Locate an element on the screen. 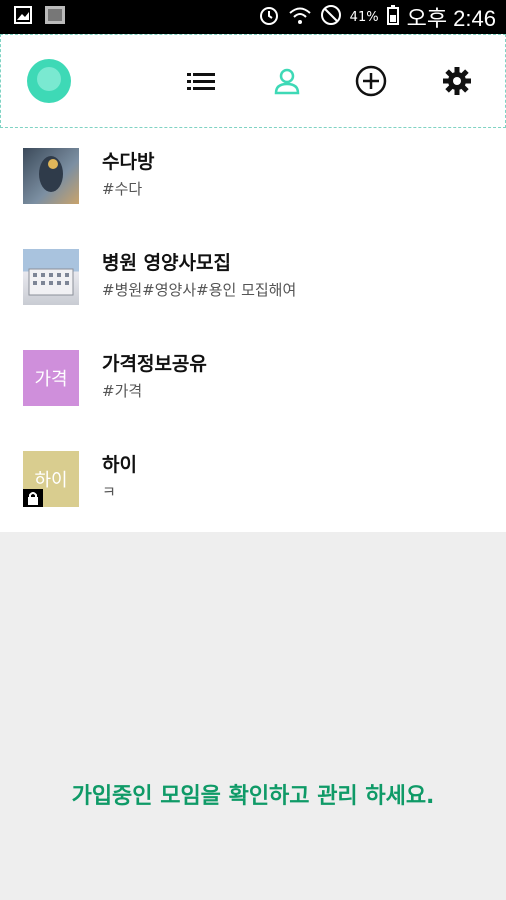 This screenshot has height=900, width=506. group-title: 가격정보공유 is located at coordinates (154, 364).